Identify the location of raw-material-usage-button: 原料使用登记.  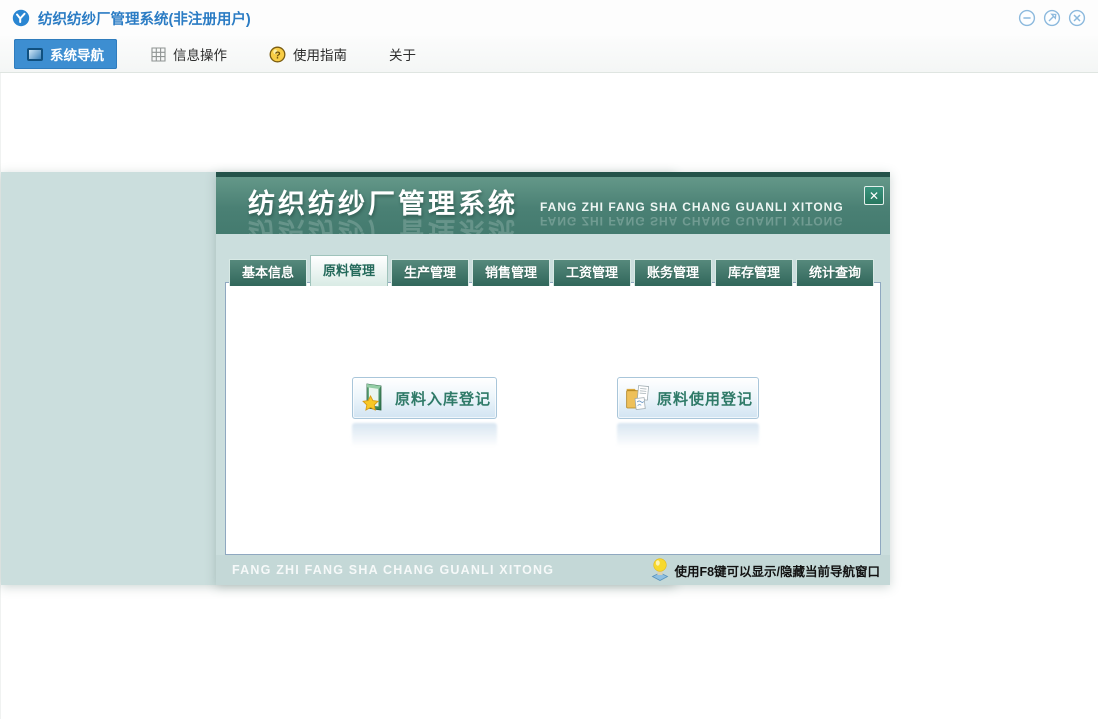
(688, 398).